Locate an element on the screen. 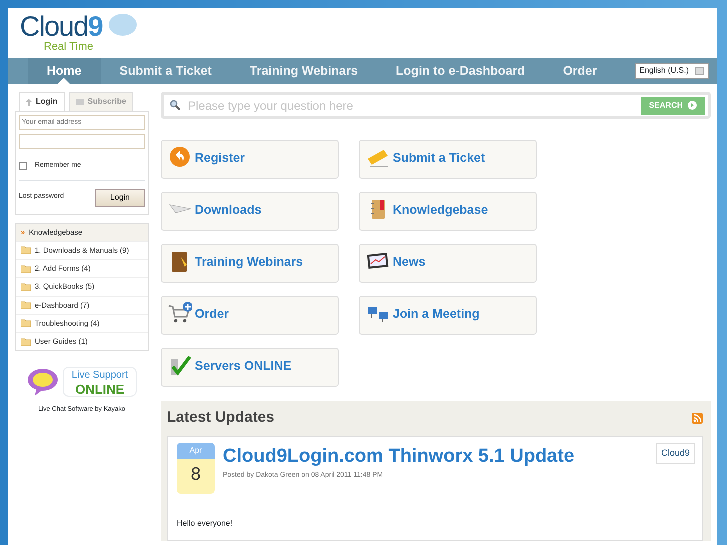 The height and width of the screenshot is (545, 727). shortcut-tile: Downloads is located at coordinates (250, 211).